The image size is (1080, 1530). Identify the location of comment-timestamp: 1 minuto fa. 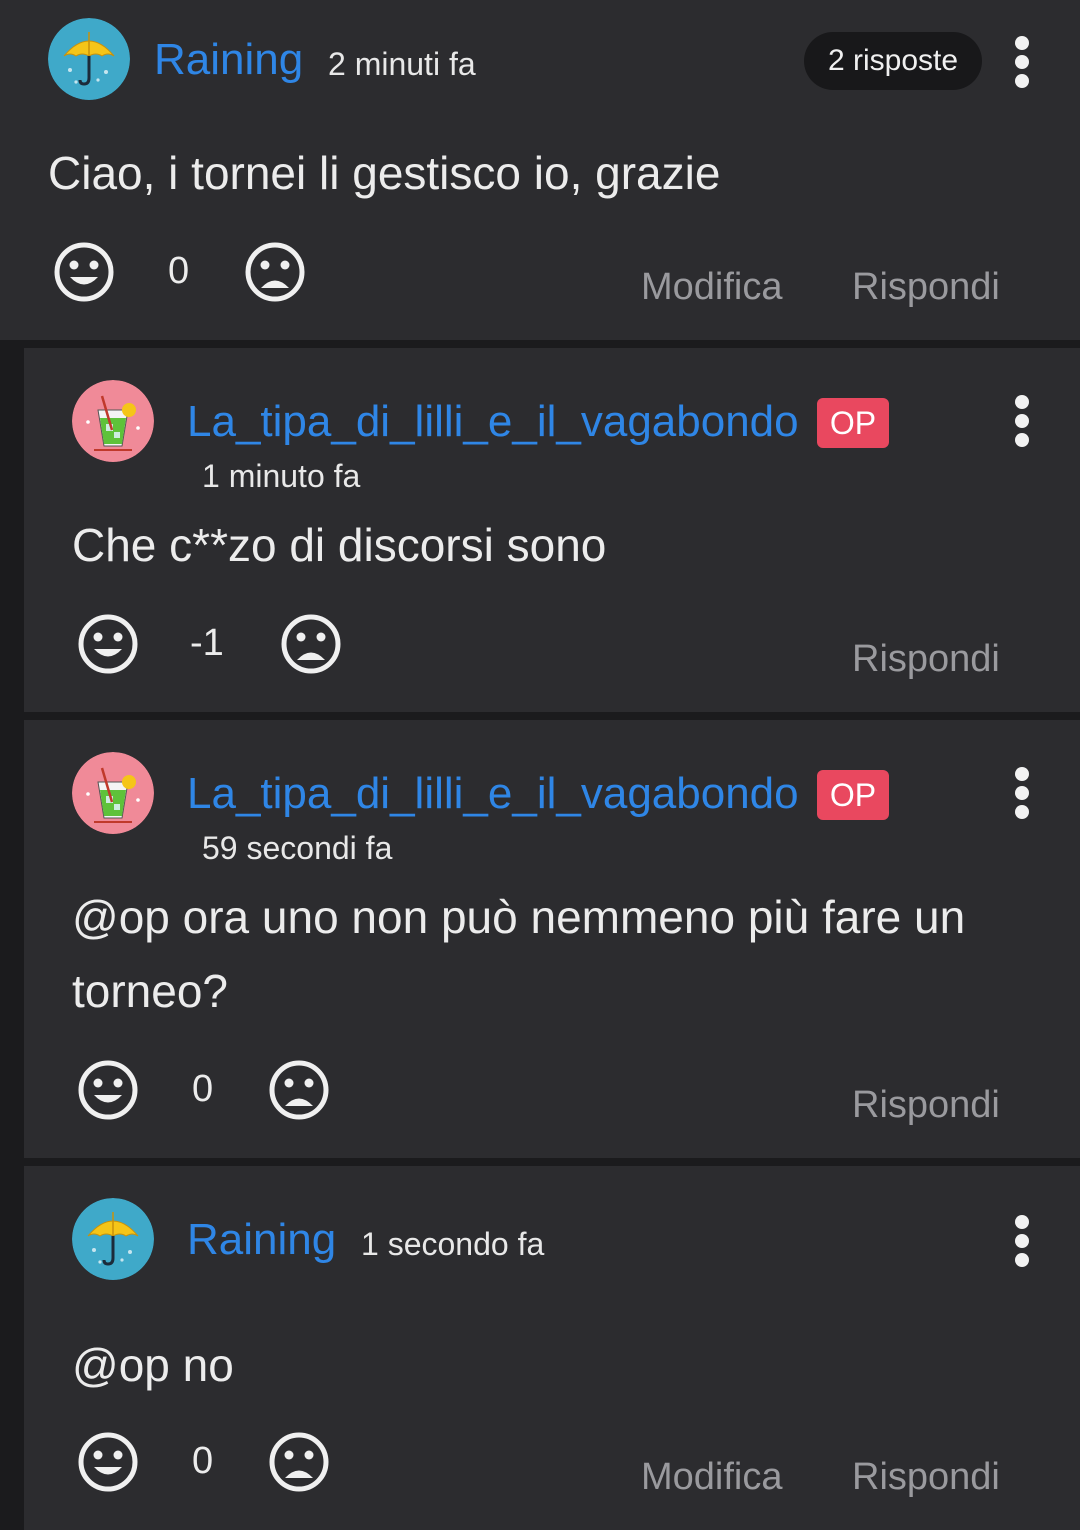
(281, 476).